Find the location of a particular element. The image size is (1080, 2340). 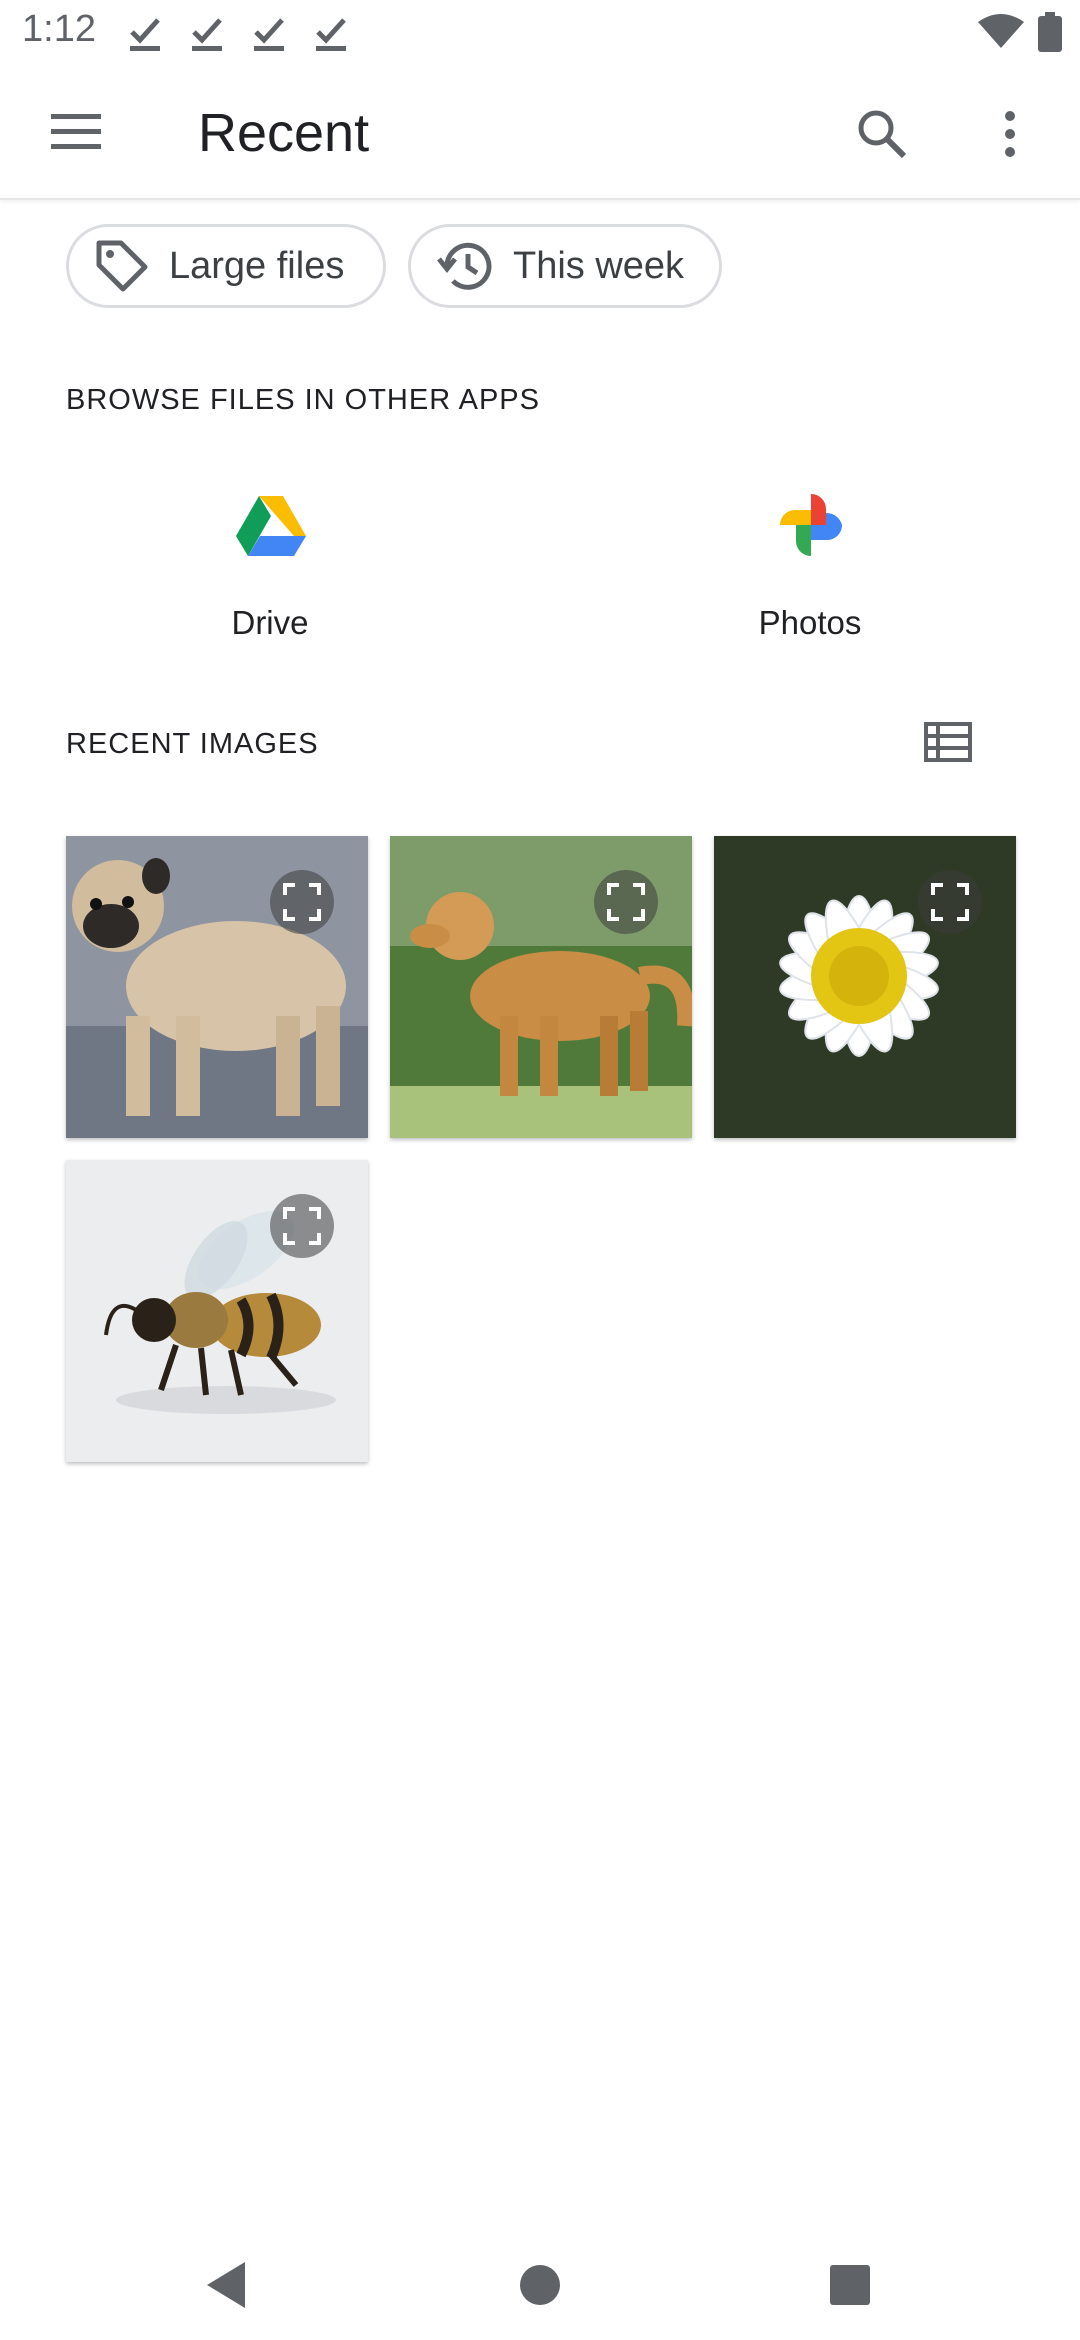

back-icon is located at coordinates (226, 2285).